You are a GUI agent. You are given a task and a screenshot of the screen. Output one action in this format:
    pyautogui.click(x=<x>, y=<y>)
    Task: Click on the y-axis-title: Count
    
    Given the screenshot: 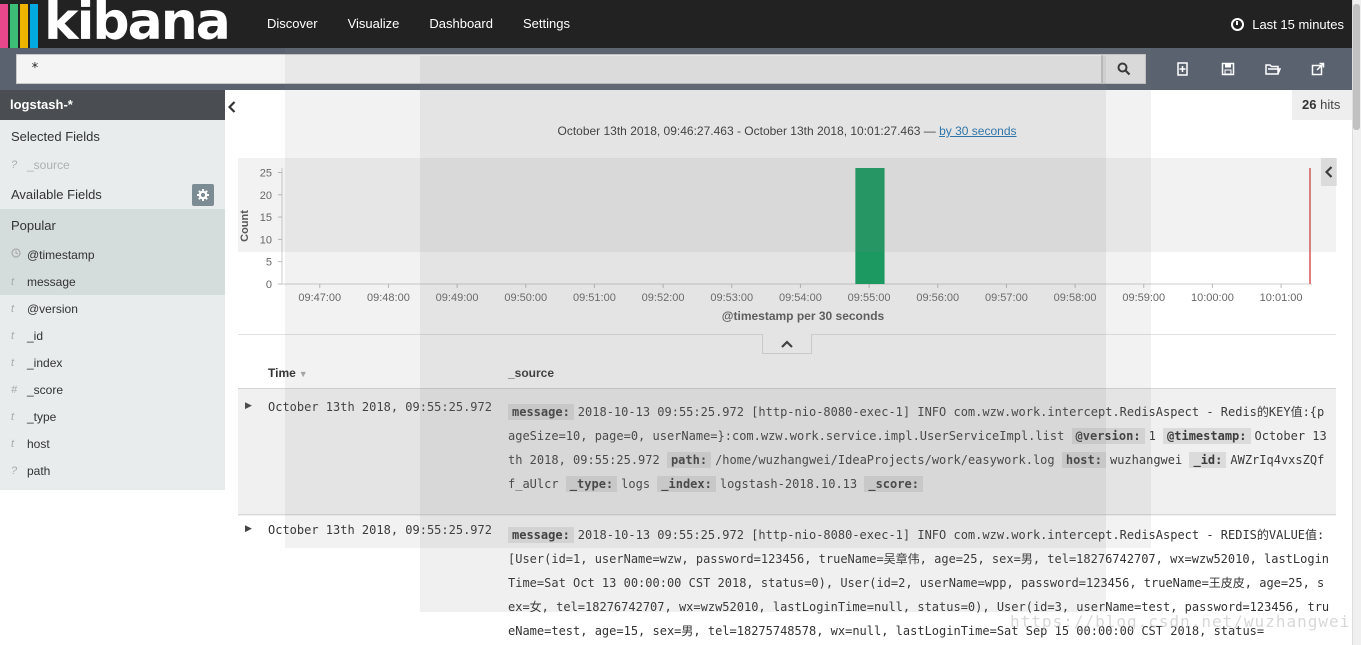 What is the action you would take?
    pyautogui.click(x=245, y=226)
    